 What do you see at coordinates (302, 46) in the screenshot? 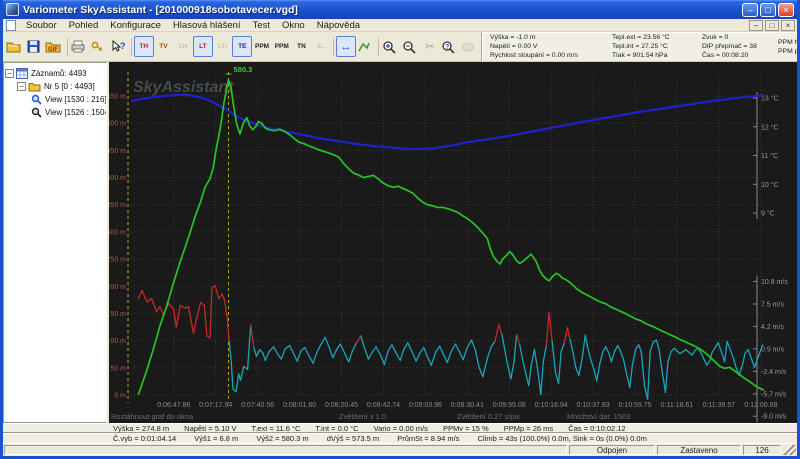
I see `toggle-tn: TN` at bounding box center [302, 46].